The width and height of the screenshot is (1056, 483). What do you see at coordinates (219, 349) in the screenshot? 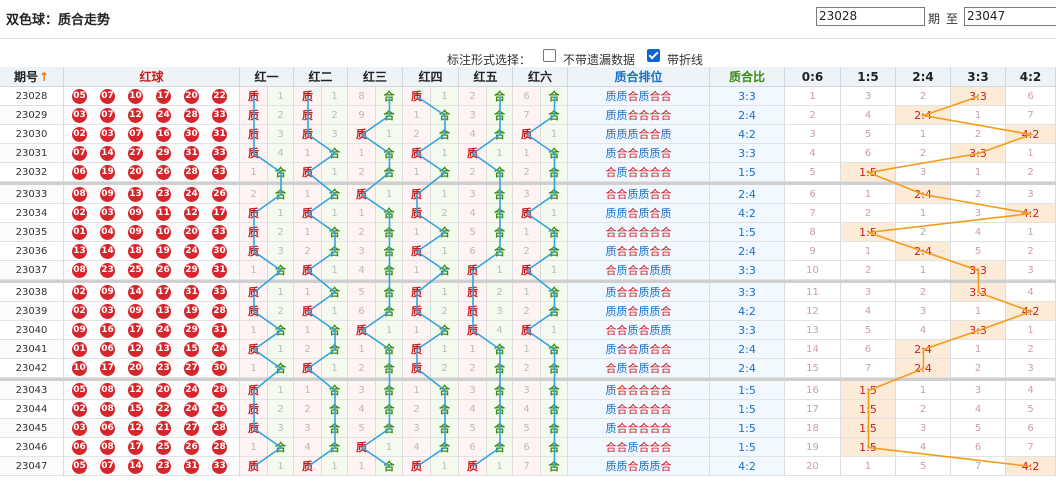
I see `red-ball: 24` at bounding box center [219, 349].